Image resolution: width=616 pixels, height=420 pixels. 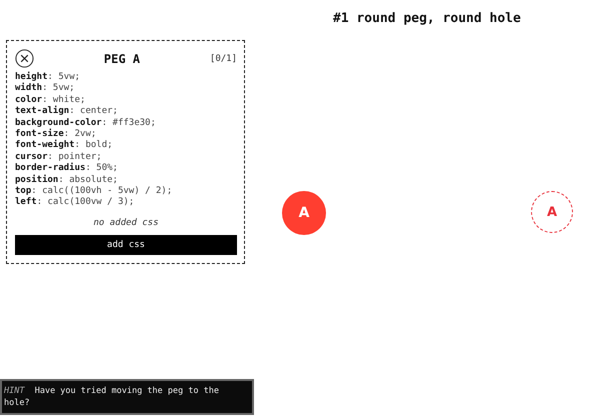 What do you see at coordinates (59, 157) in the screenshot?
I see `css-declaration: cursor: pointer;` at bounding box center [59, 157].